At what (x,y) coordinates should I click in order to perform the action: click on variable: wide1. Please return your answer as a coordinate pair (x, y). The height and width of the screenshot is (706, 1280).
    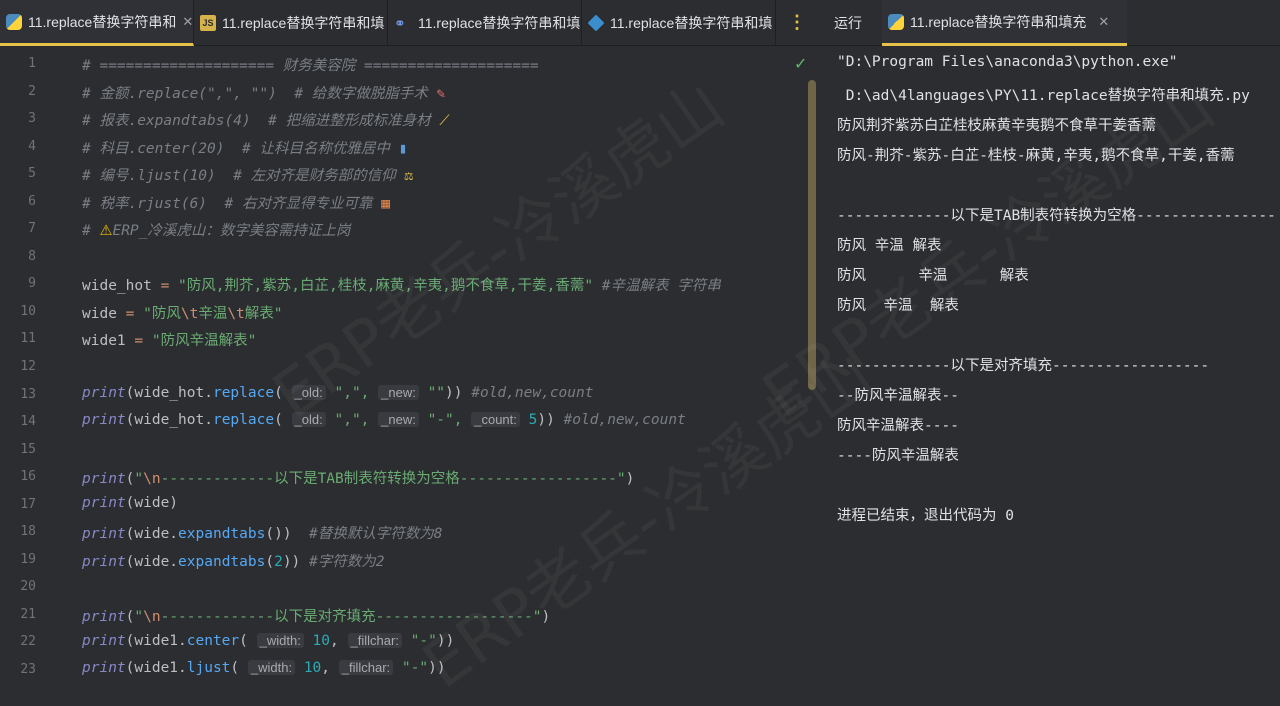
    Looking at the image, I should click on (104, 341).